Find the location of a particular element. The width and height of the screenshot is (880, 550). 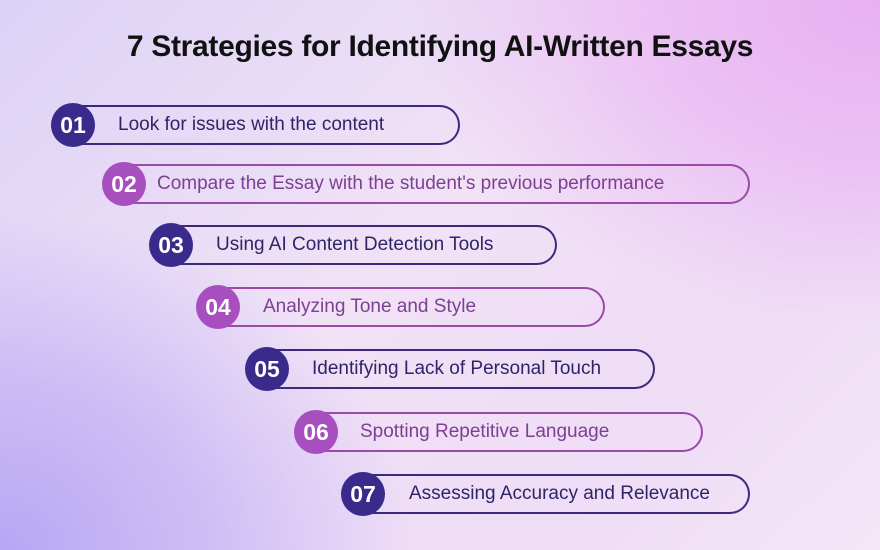

strategy-item-07: 07 Assessing Accuracy and Relevance is located at coordinates (545, 494).